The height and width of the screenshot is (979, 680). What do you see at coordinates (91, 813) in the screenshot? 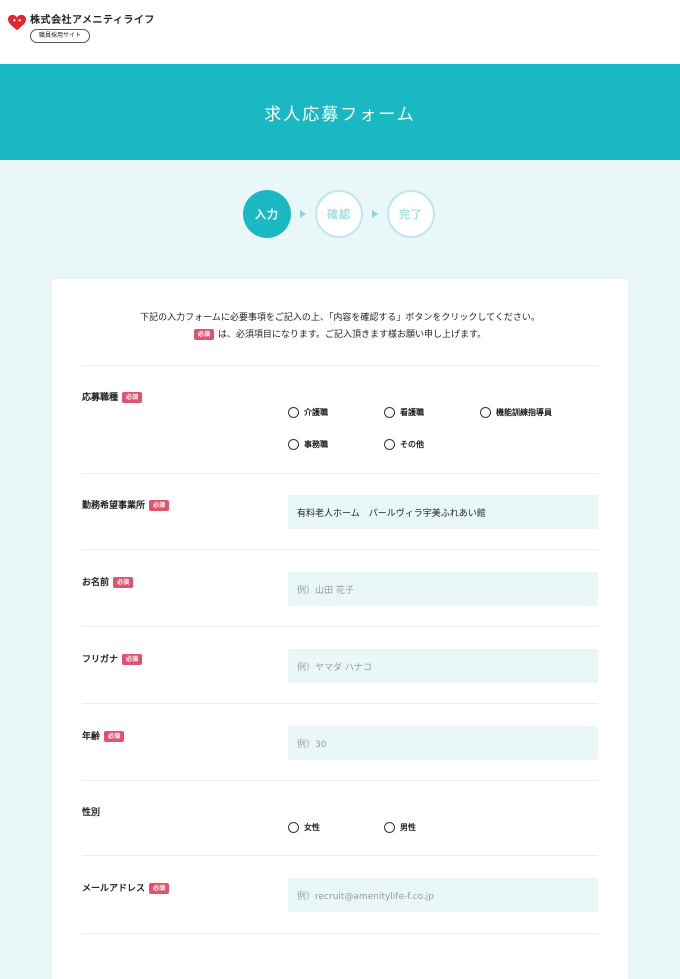
I see `gender-label: 性別` at bounding box center [91, 813].